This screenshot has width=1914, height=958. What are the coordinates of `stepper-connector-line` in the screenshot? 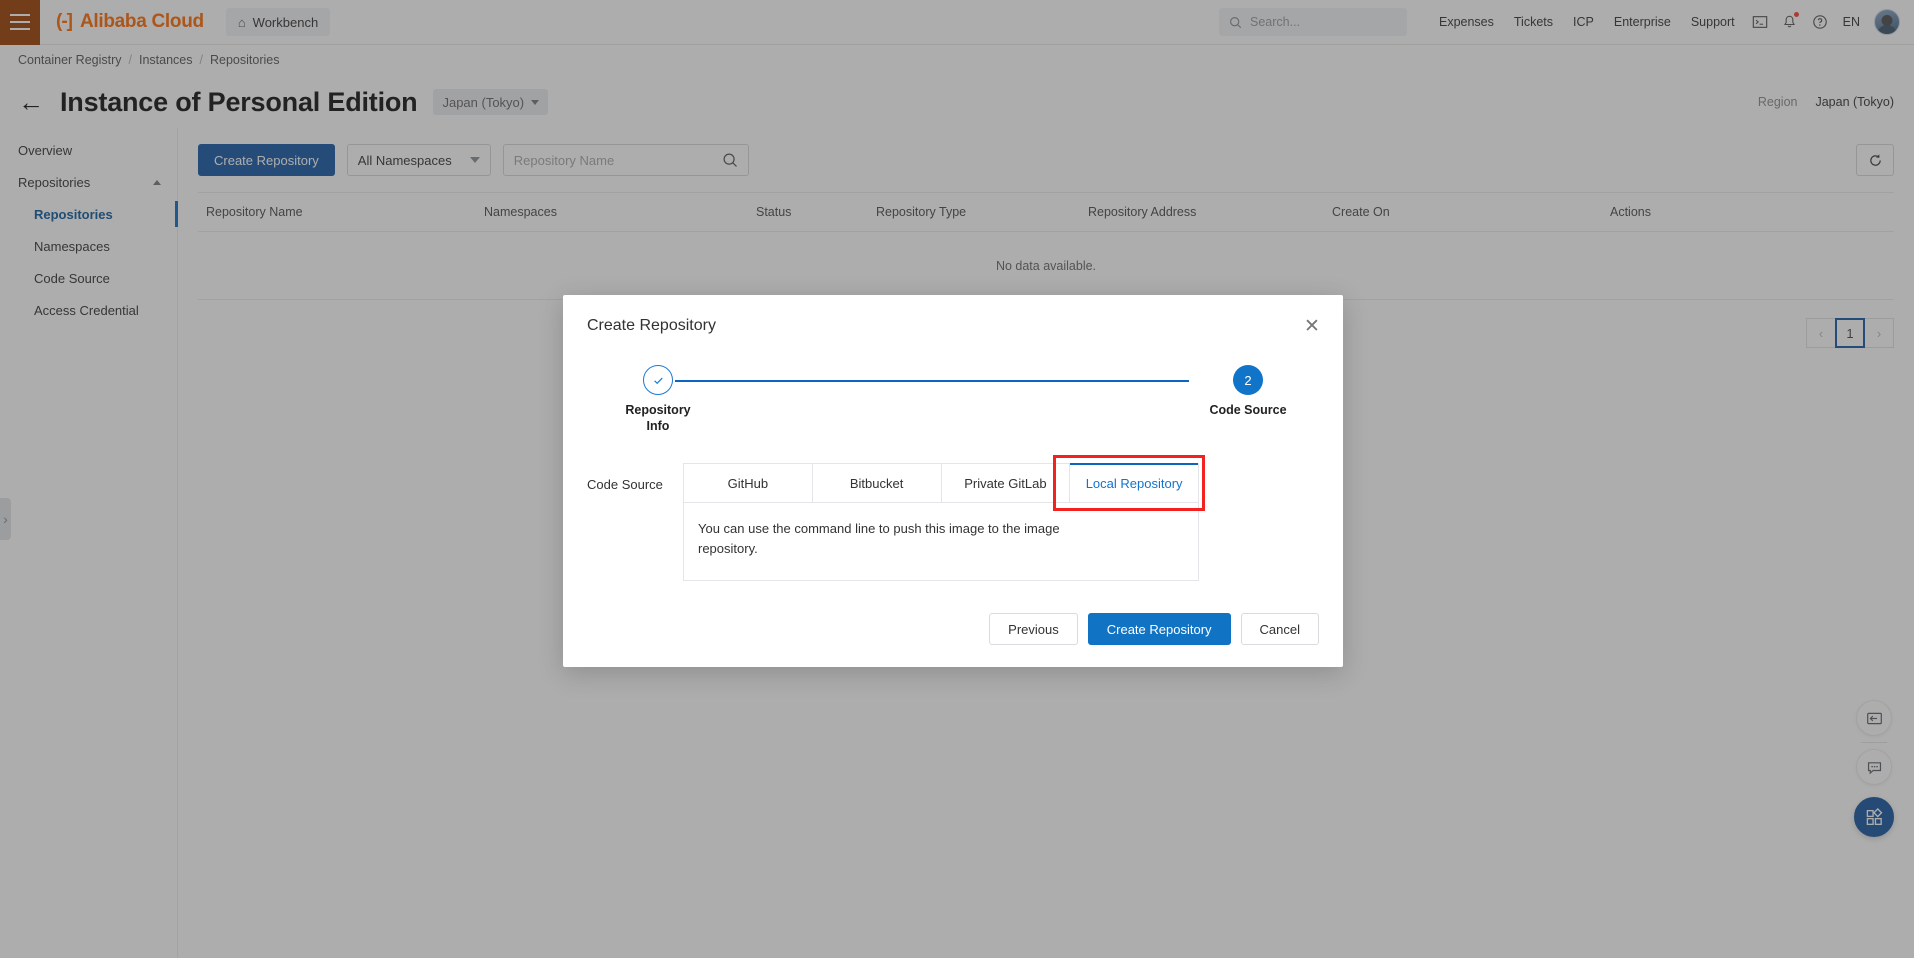 It's located at (932, 381).